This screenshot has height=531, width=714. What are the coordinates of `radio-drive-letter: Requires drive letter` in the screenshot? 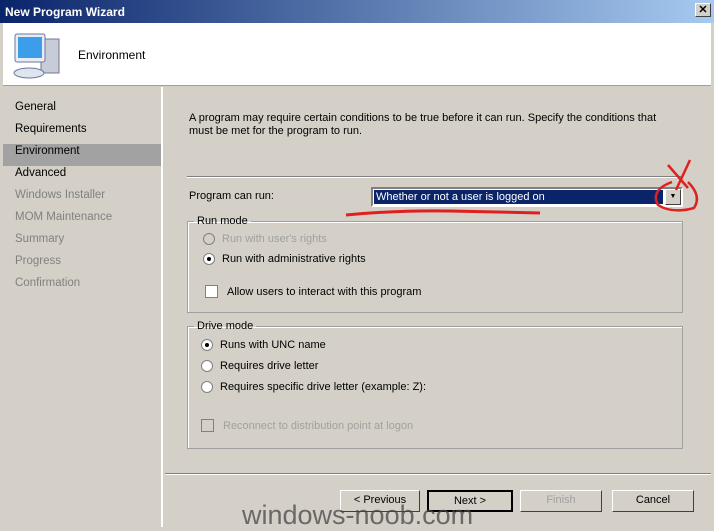 It's located at (259, 366).